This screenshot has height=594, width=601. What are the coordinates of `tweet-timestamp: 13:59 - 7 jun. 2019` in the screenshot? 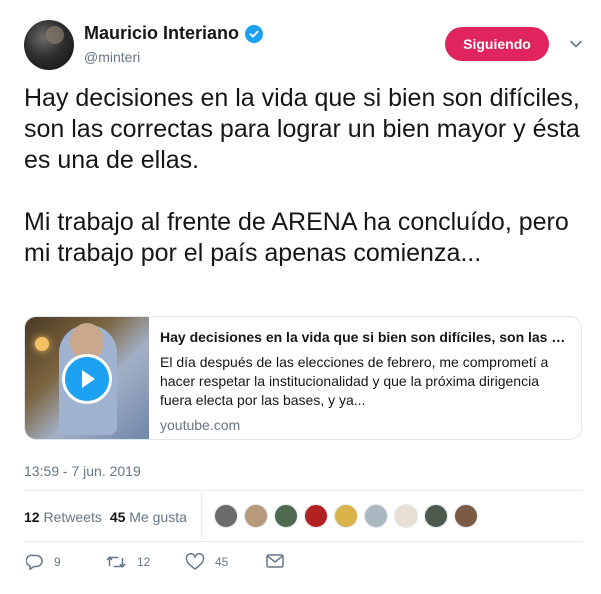 It's located at (82, 471).